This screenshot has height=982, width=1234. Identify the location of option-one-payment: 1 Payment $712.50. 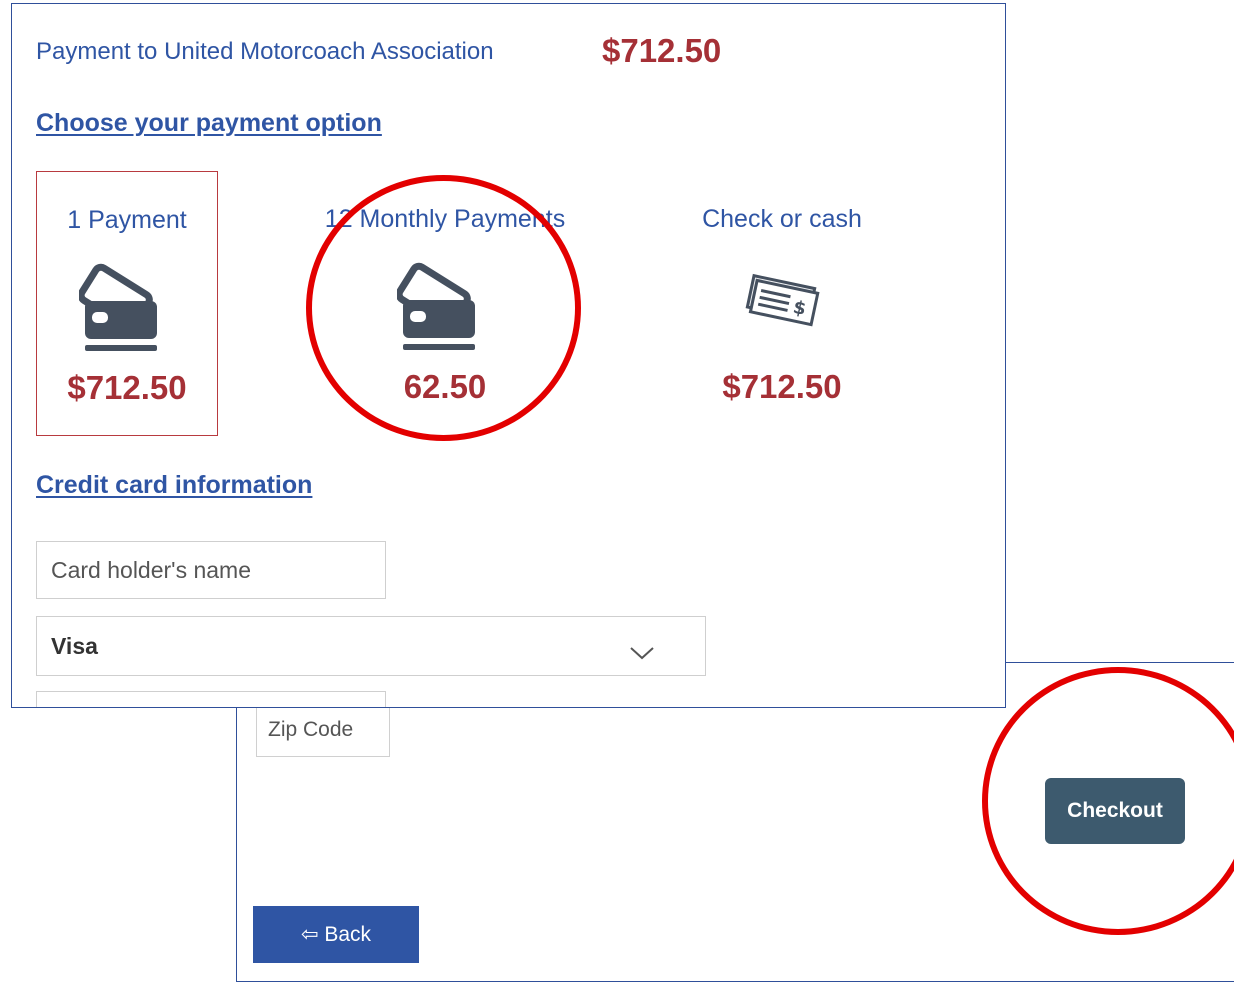
(127, 303).